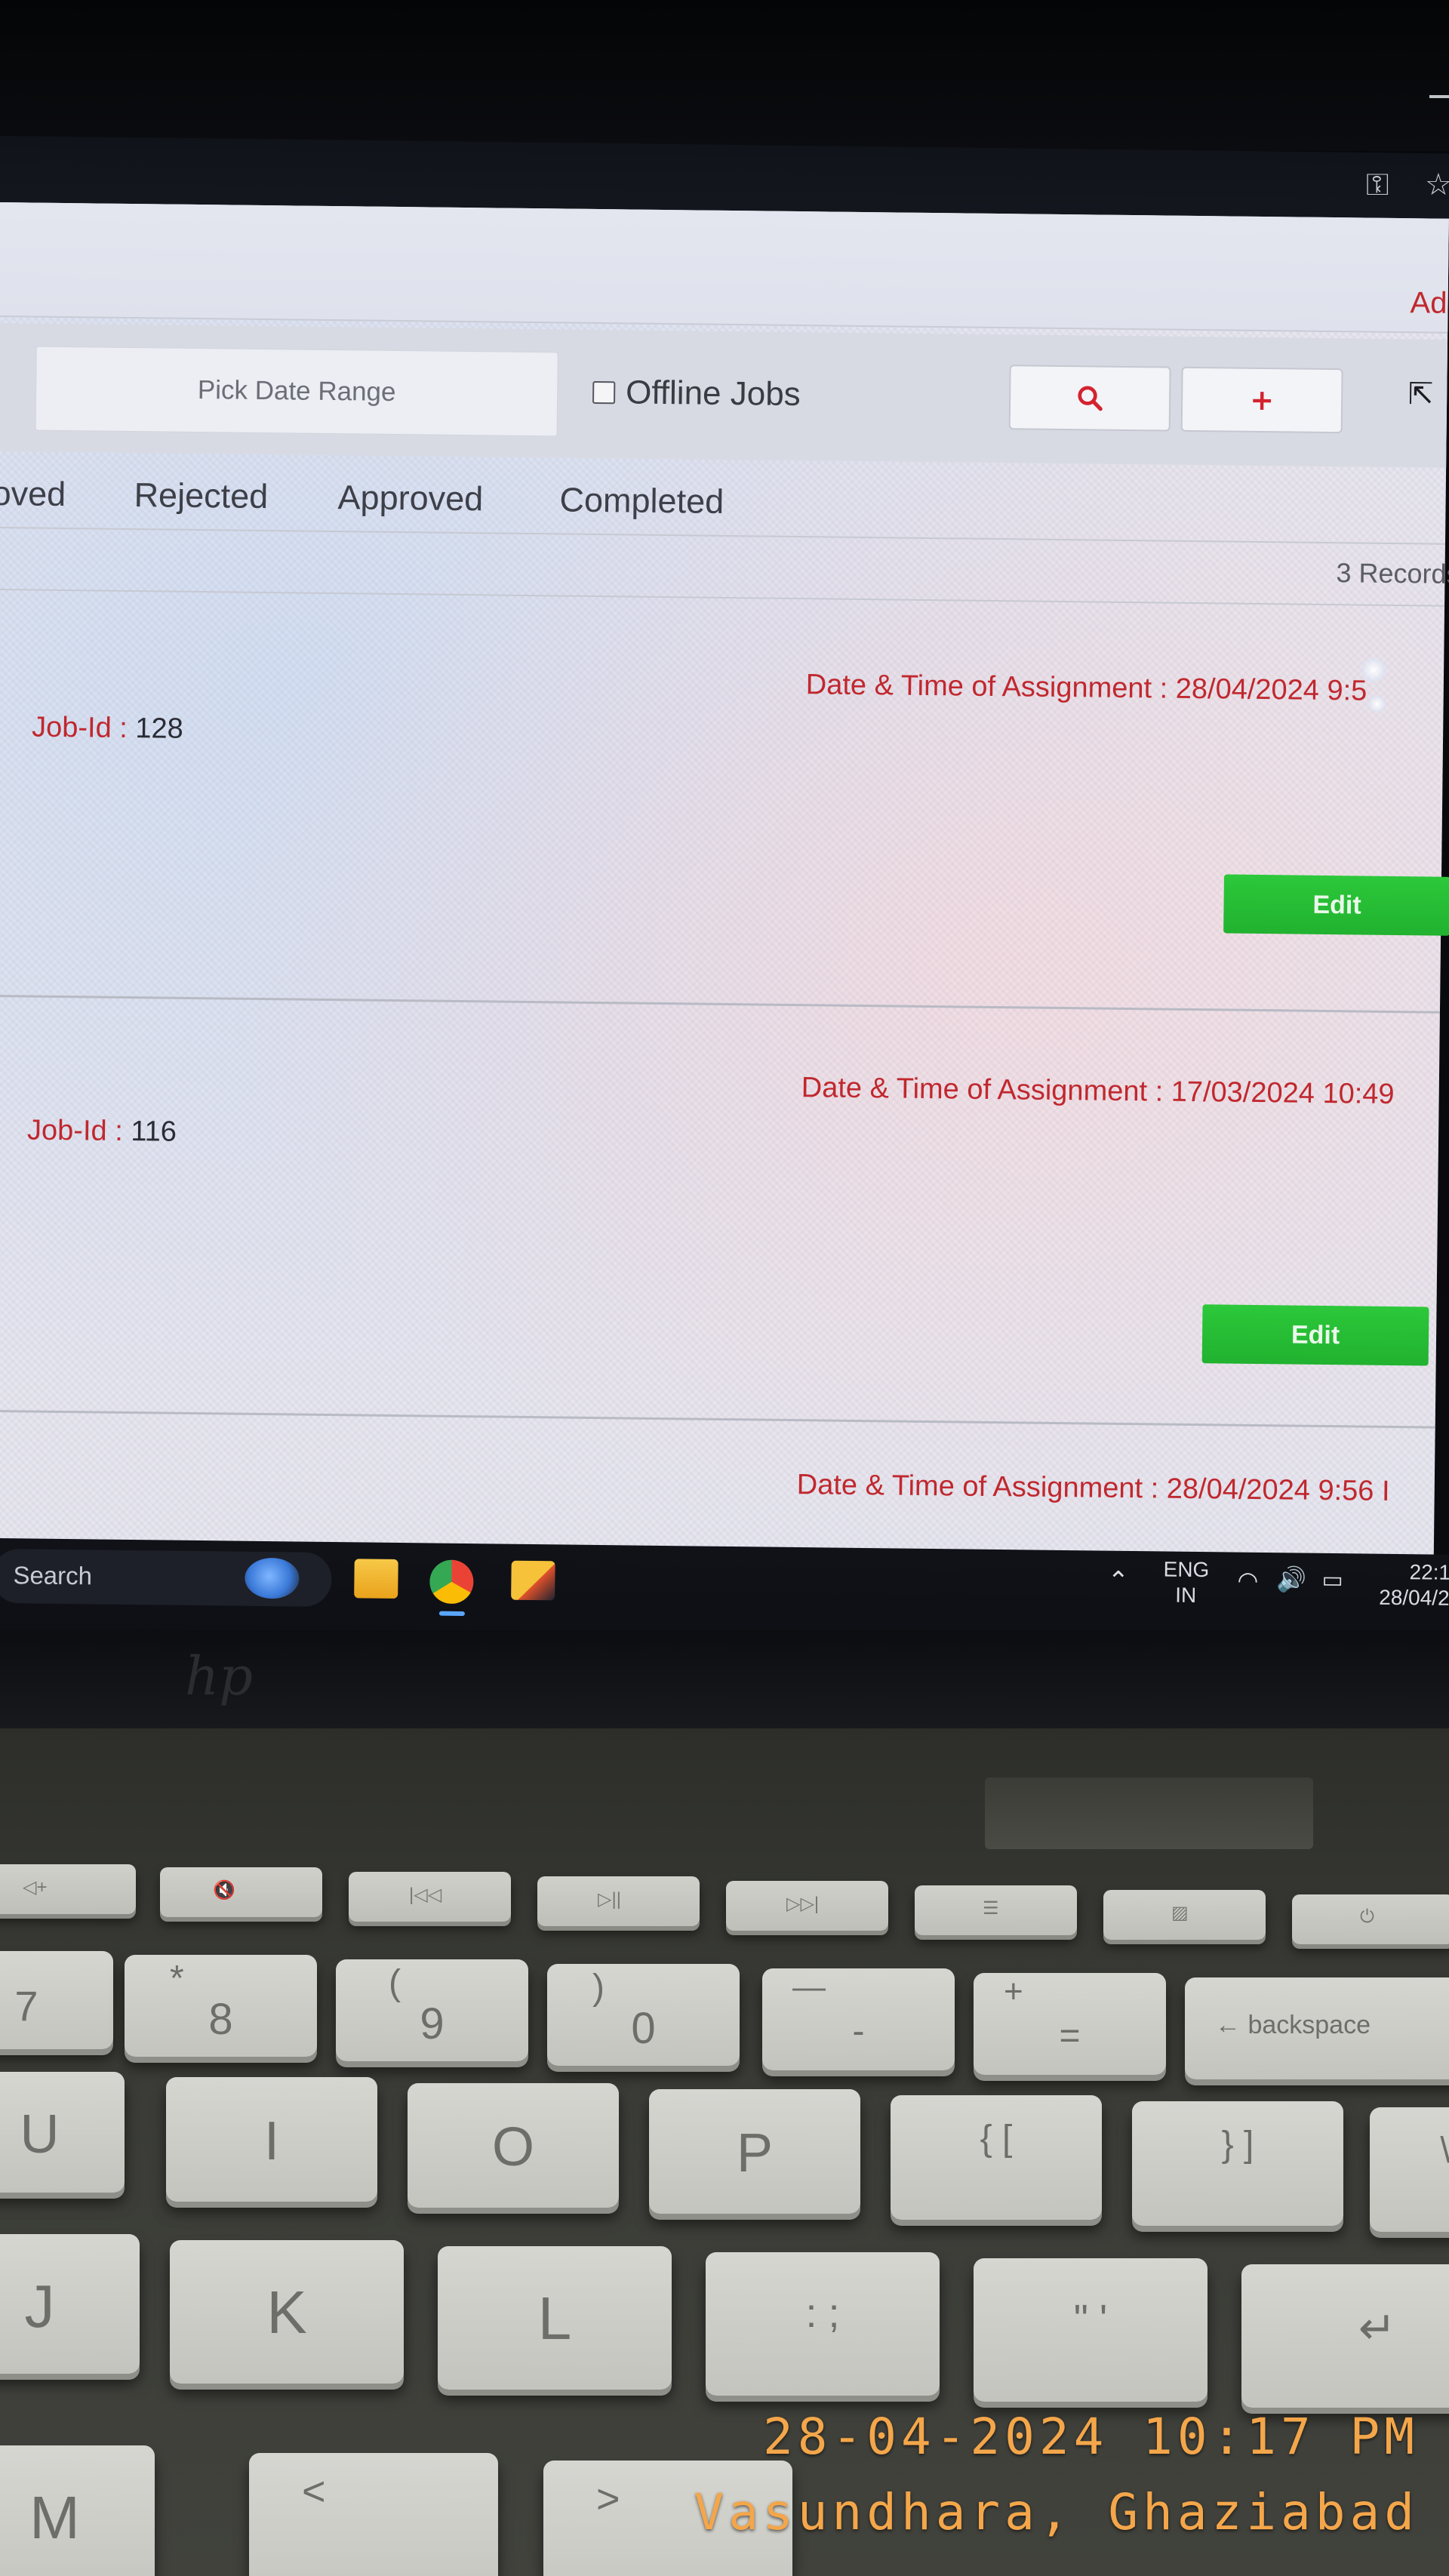 This screenshot has height=2576, width=1449. I want to click on keyboard-key-fn: ▨, so click(1184, 1915).